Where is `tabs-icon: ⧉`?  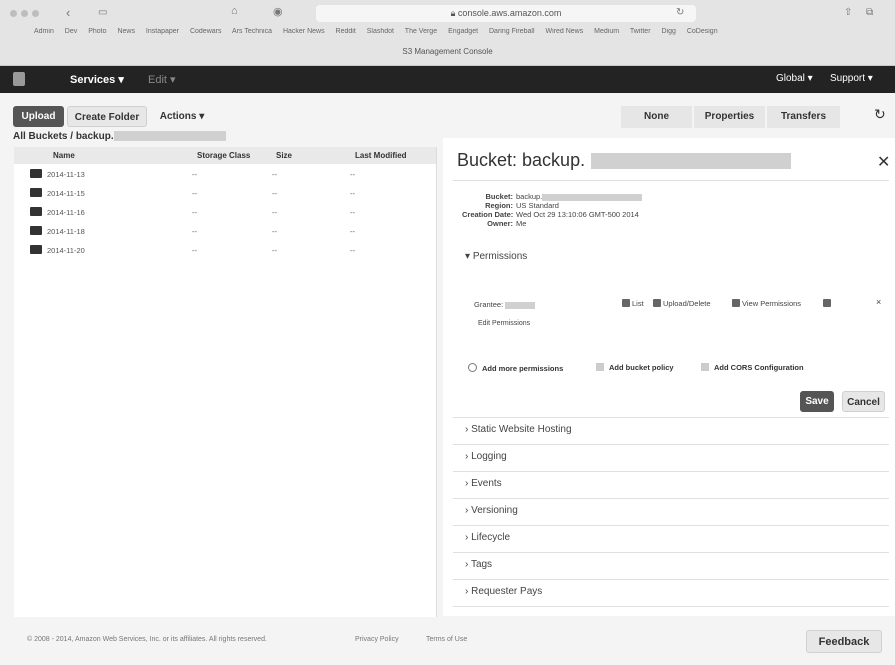
tabs-icon: ⧉ is located at coordinates (869, 12).